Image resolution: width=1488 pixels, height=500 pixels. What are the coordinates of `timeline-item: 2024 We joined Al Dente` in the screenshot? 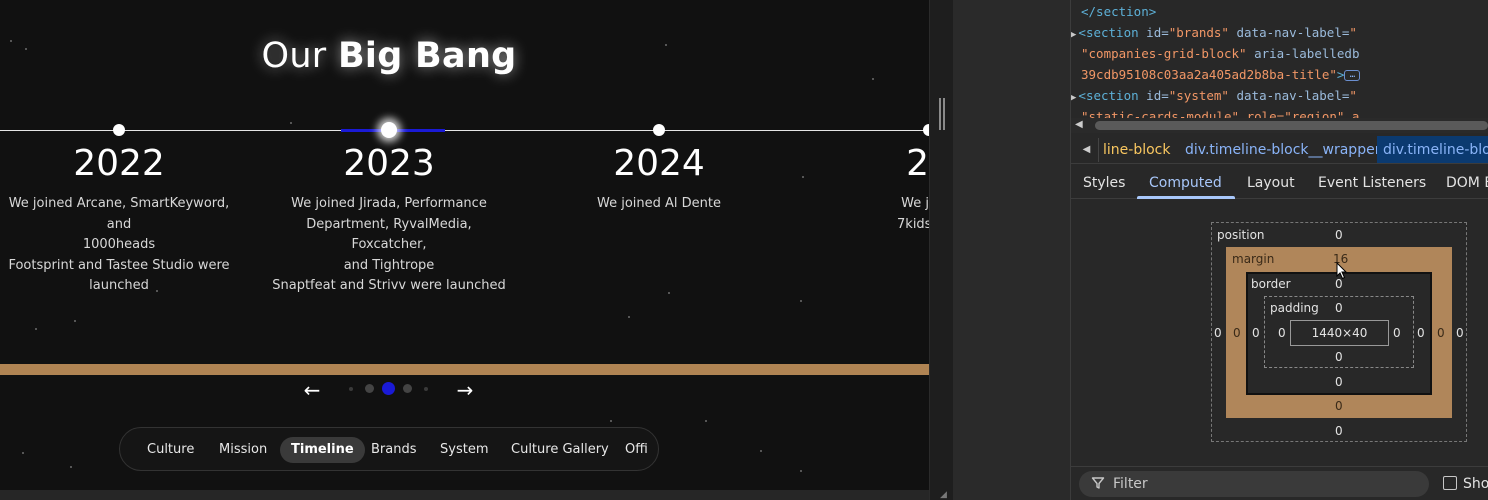 It's located at (659, 178).